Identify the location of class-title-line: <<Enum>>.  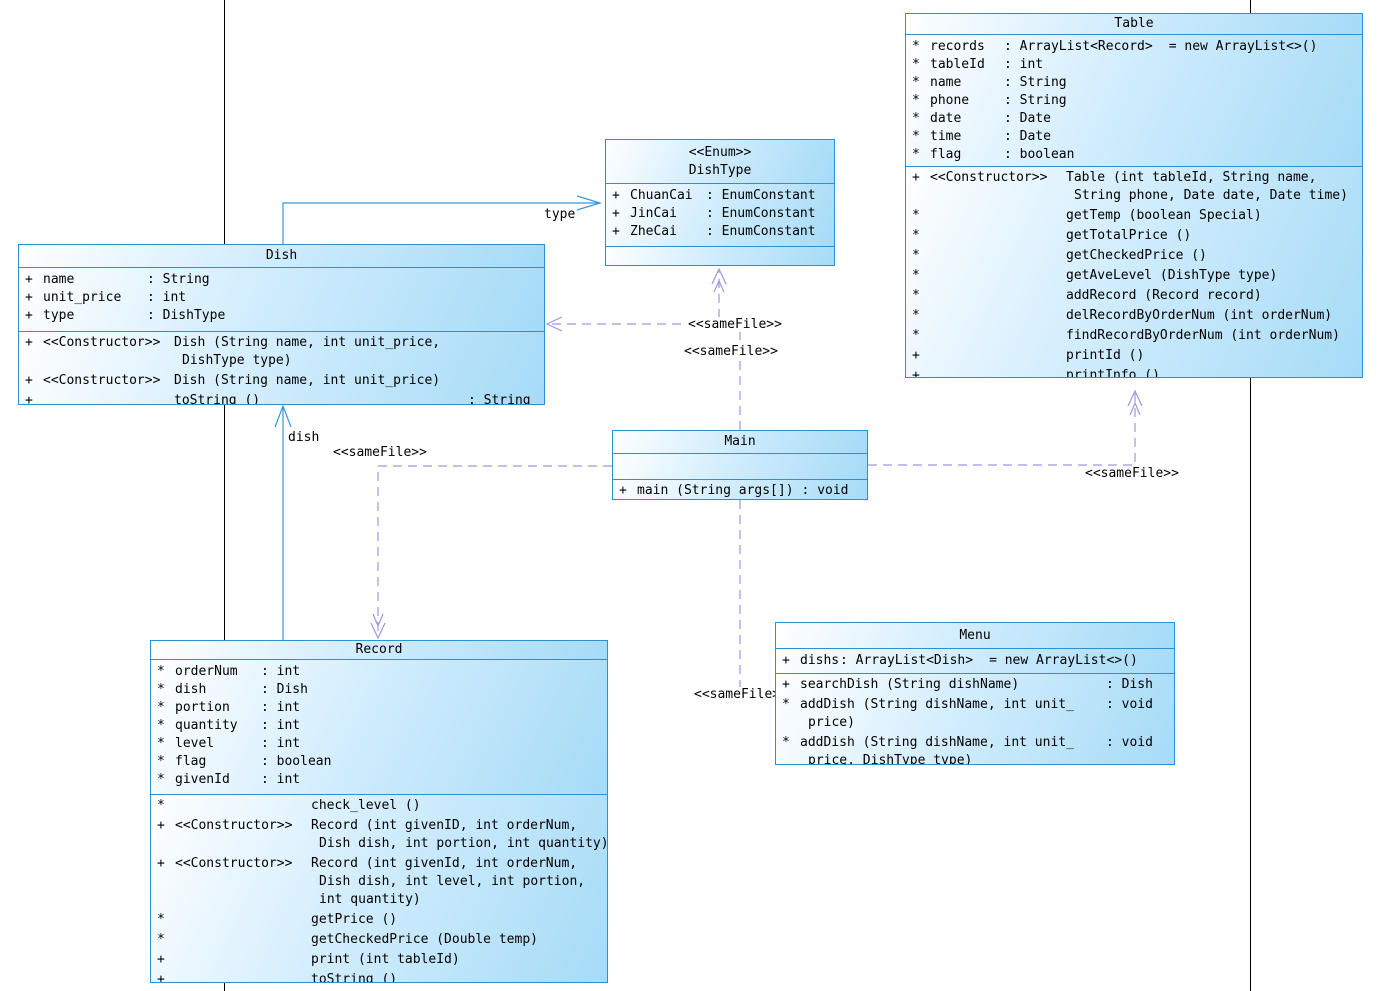
(720, 152).